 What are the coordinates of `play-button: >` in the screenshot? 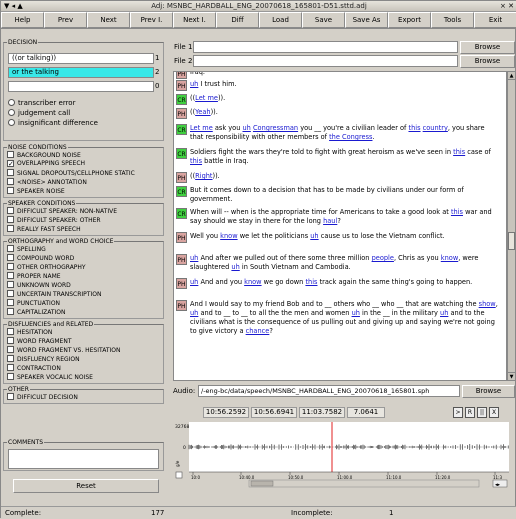 It's located at (458, 412).